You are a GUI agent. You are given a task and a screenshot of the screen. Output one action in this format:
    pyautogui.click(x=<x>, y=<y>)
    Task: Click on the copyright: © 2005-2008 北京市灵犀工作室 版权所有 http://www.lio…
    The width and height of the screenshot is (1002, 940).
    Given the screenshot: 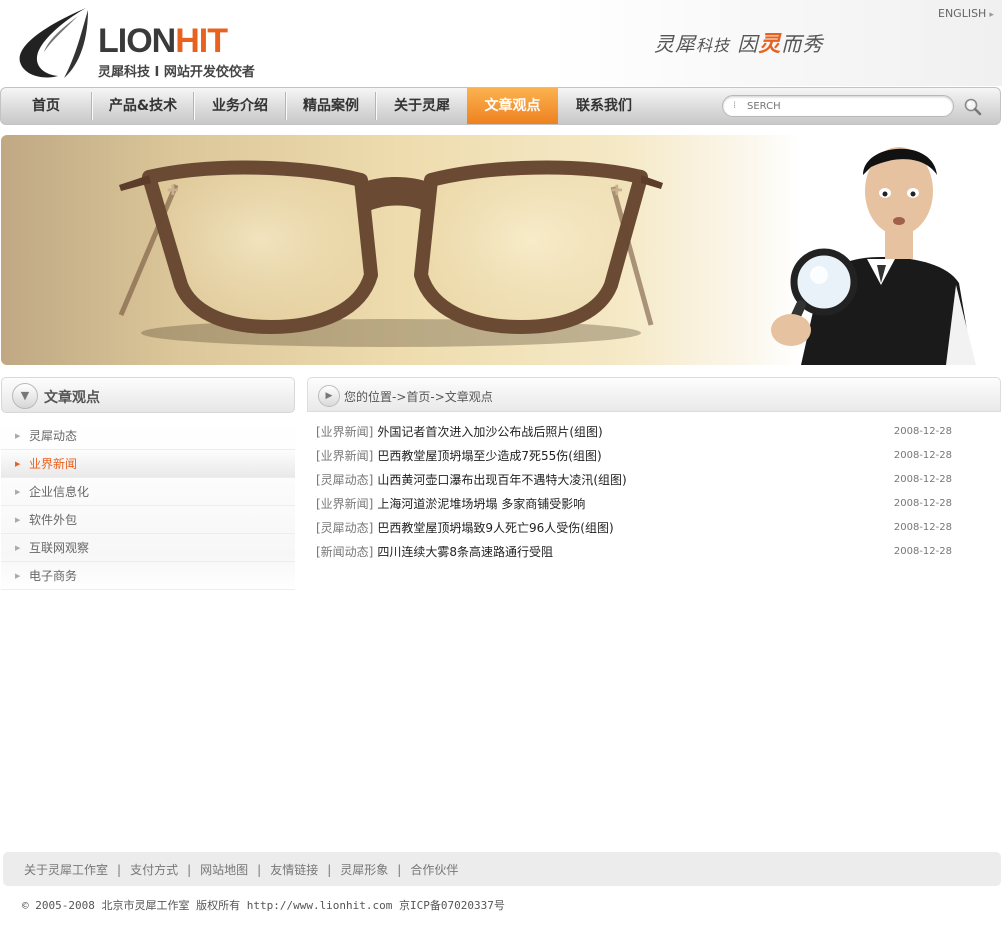 What is the action you would take?
    pyautogui.click(x=263, y=905)
    